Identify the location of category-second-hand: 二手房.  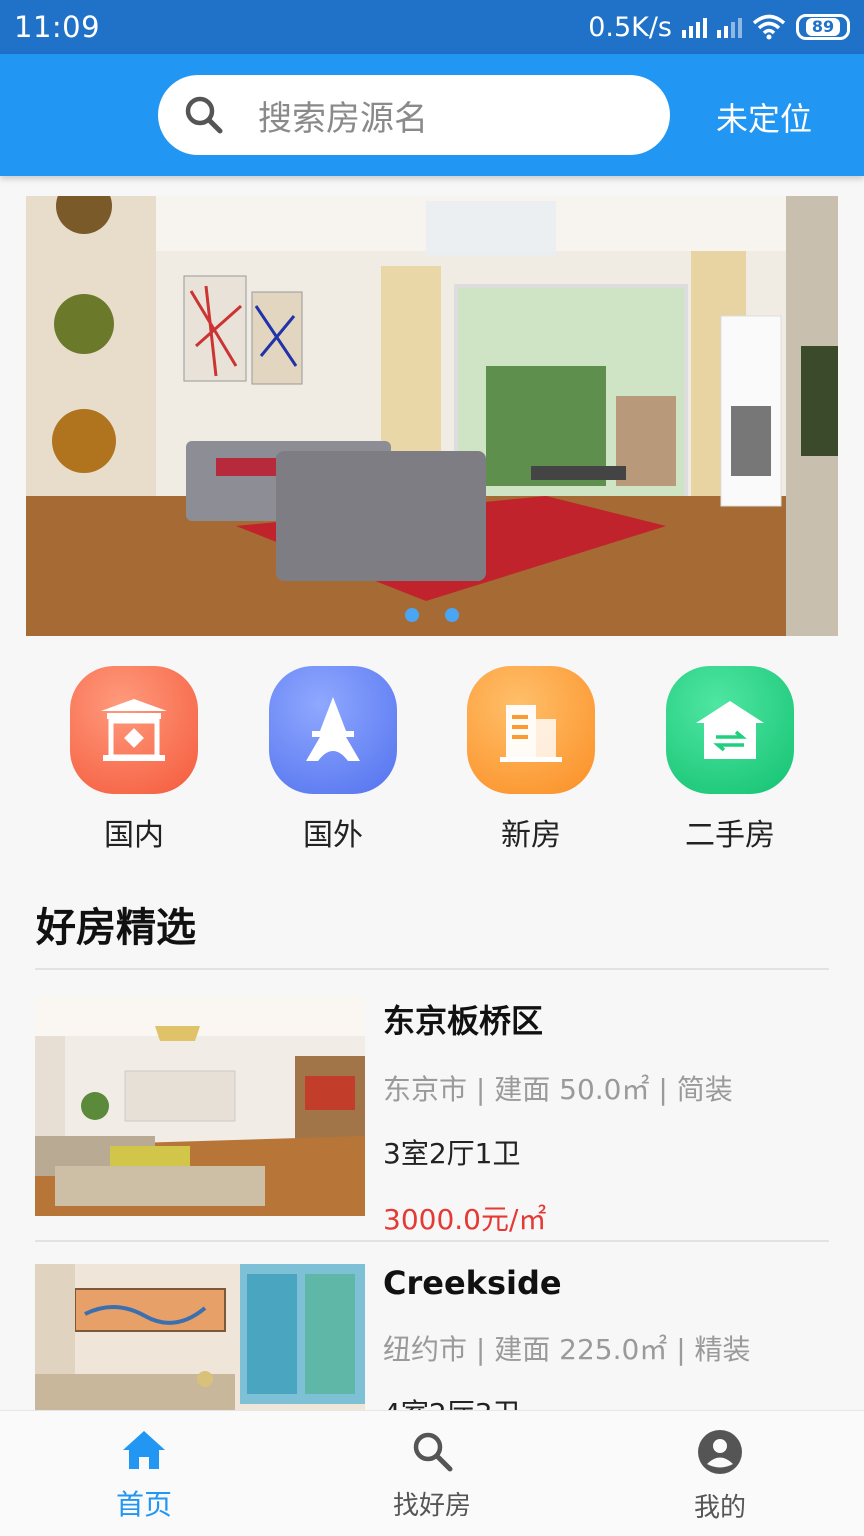
(730, 760).